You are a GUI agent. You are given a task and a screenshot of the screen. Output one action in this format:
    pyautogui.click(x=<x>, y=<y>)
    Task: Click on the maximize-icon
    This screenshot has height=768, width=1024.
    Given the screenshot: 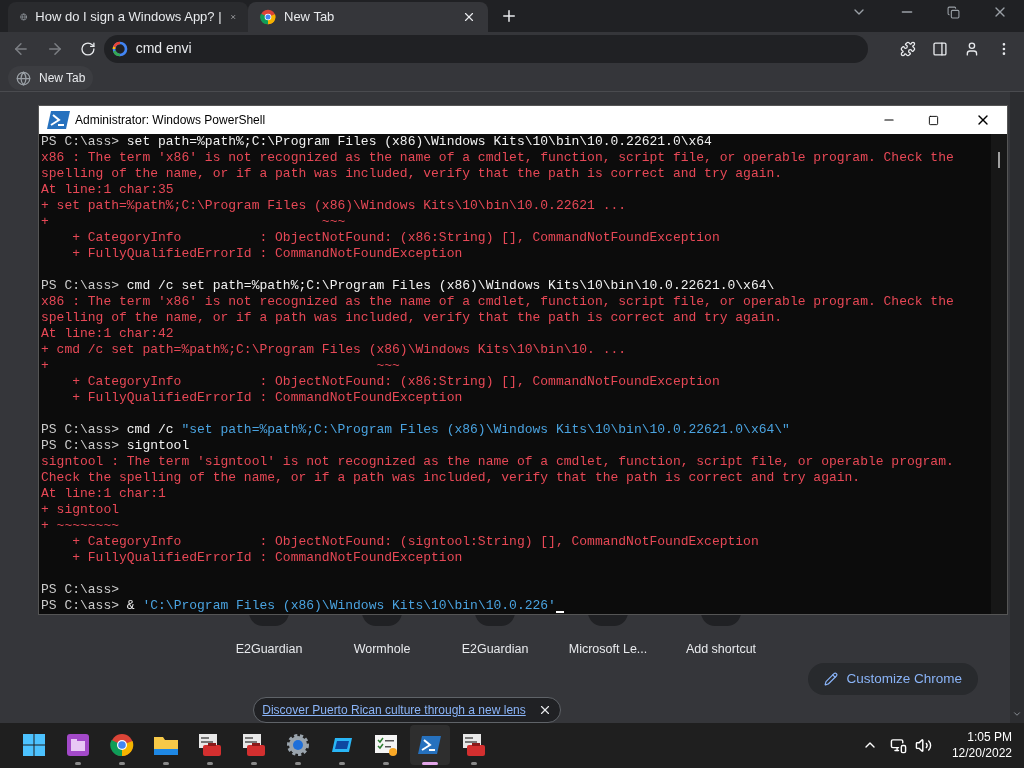 What is the action you would take?
    pyautogui.click(x=933, y=120)
    